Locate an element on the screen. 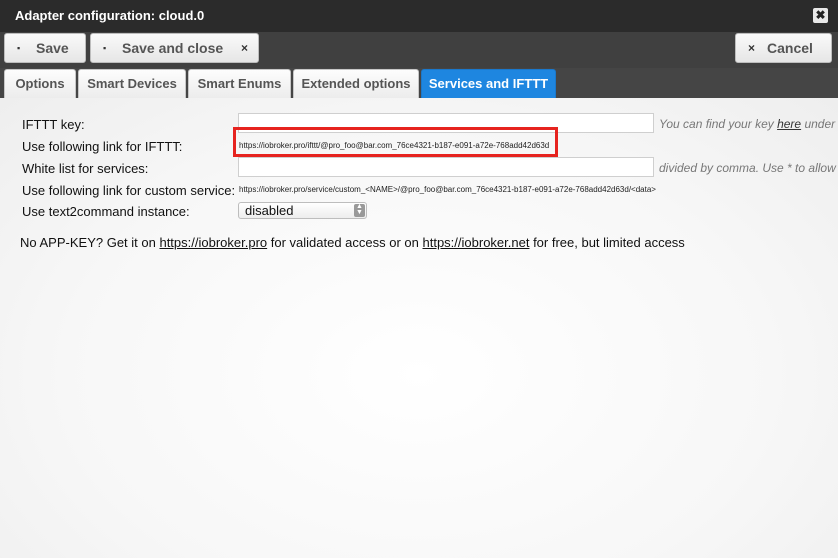 Image resolution: width=838 pixels, height=558 pixels. text2command-label: Use text2command instance: is located at coordinates (106, 211).